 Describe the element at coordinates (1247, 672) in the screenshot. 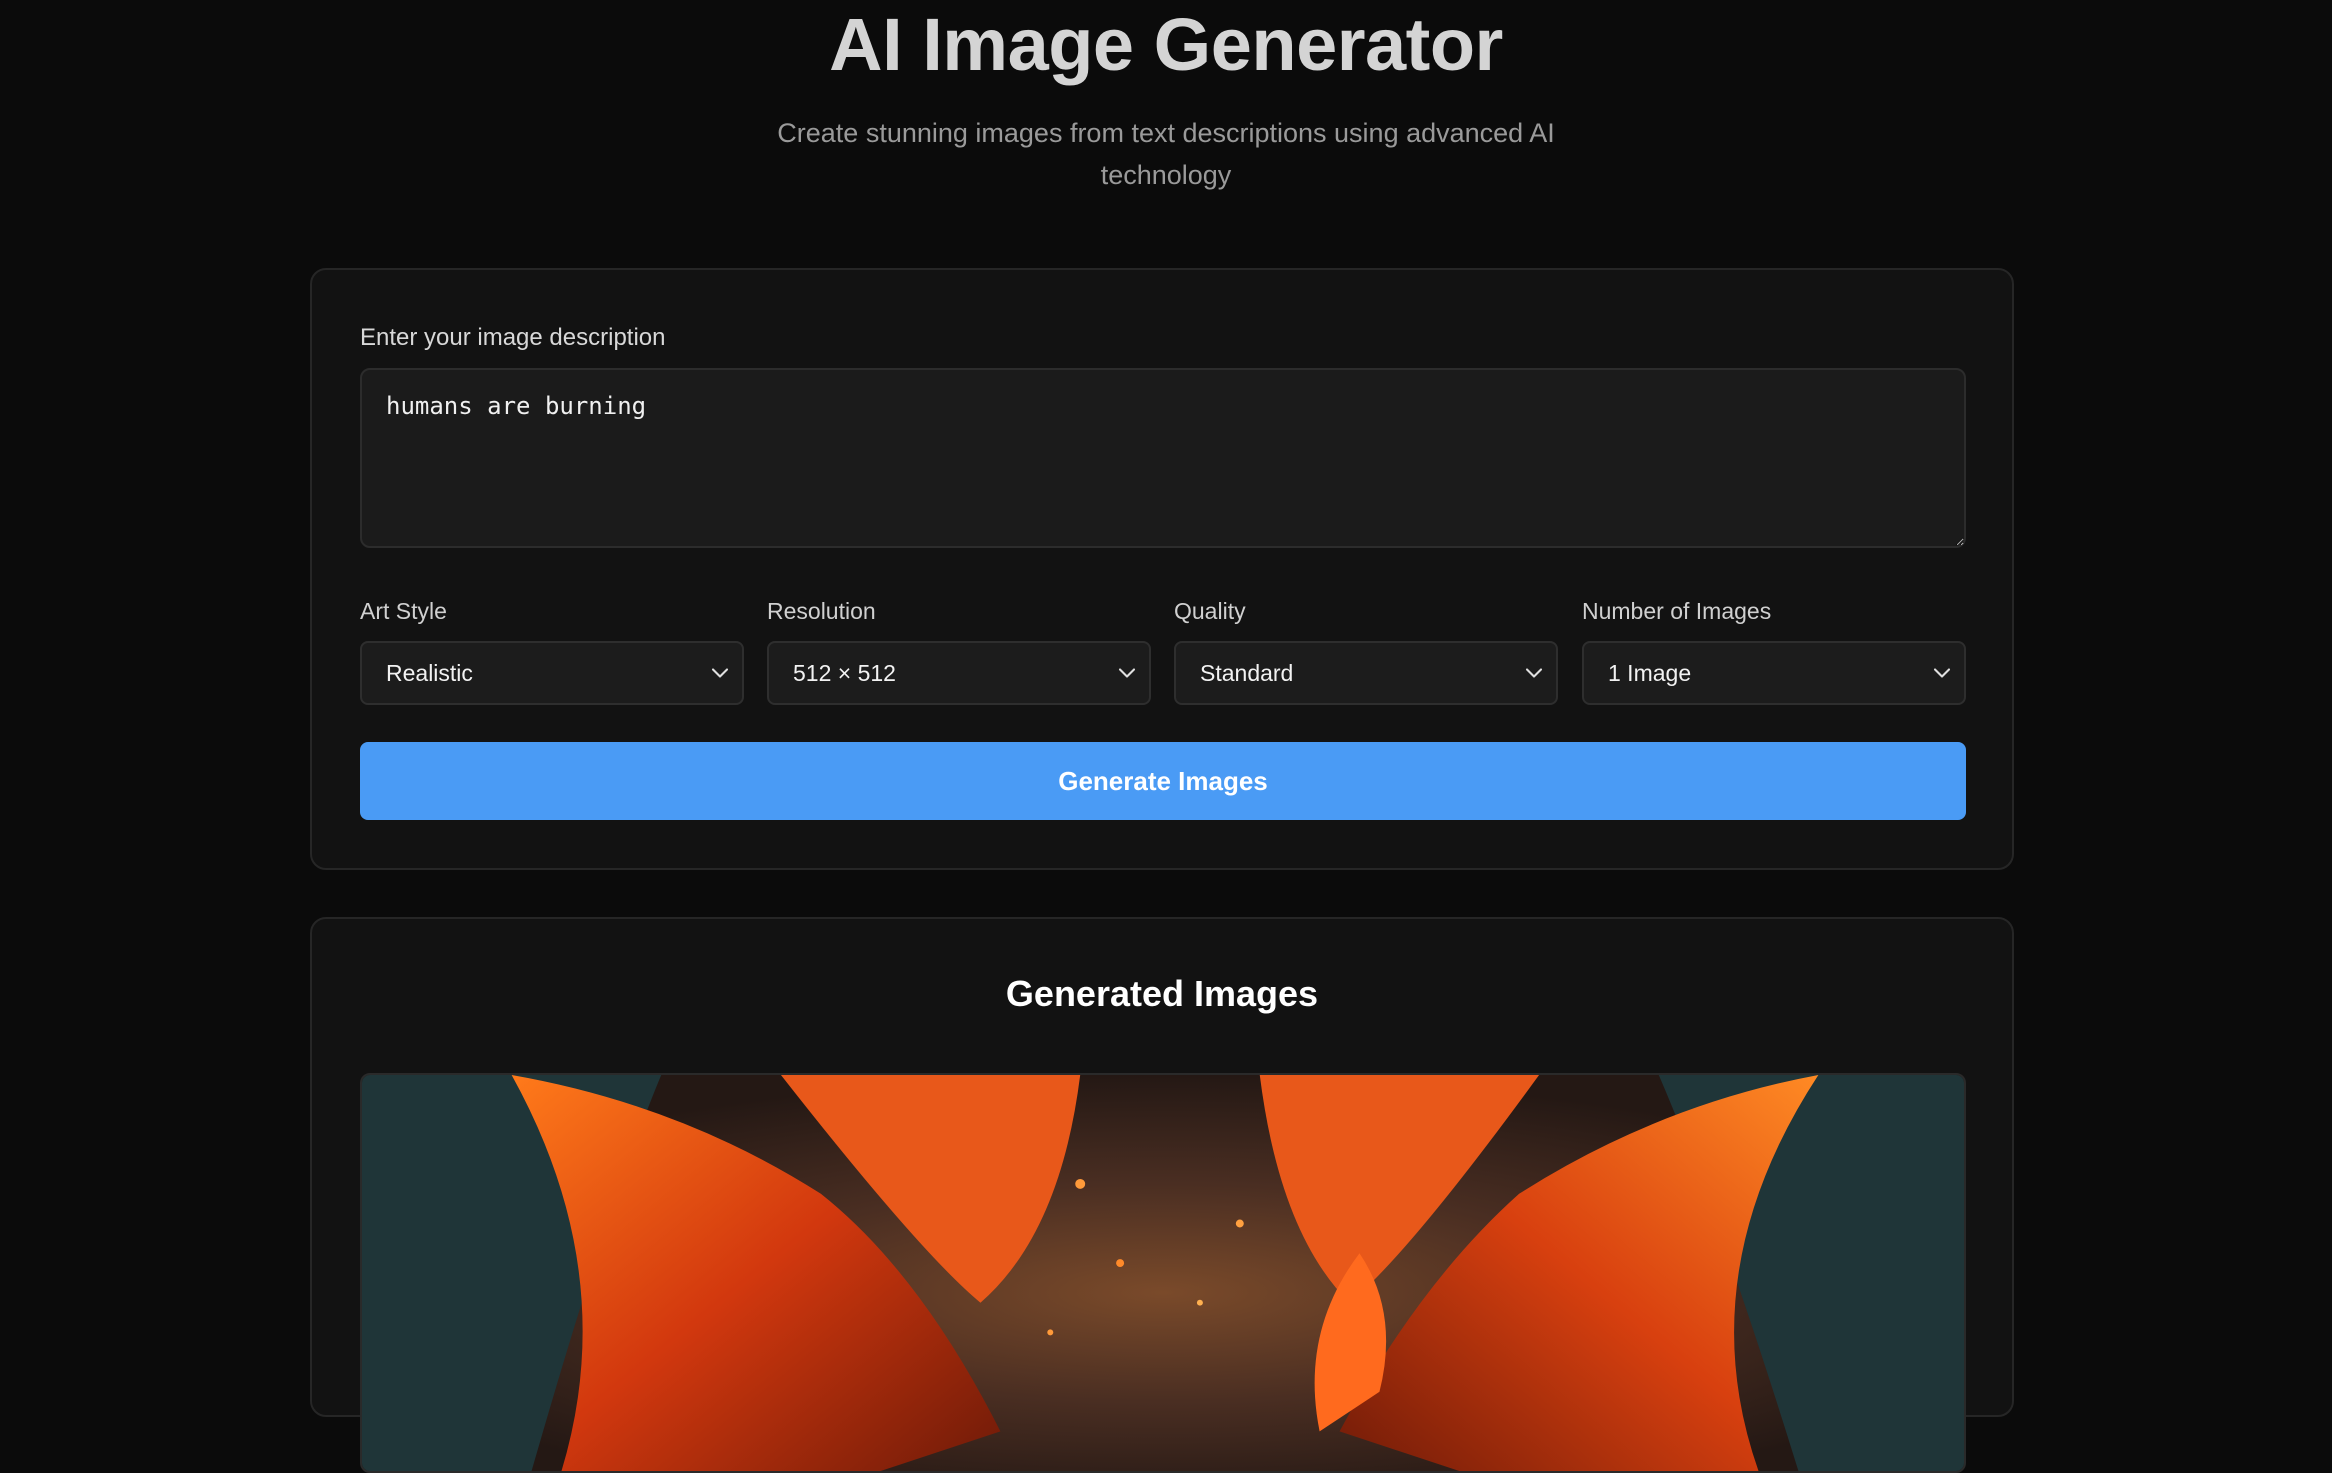

I see `quality-value: Standard` at that location.